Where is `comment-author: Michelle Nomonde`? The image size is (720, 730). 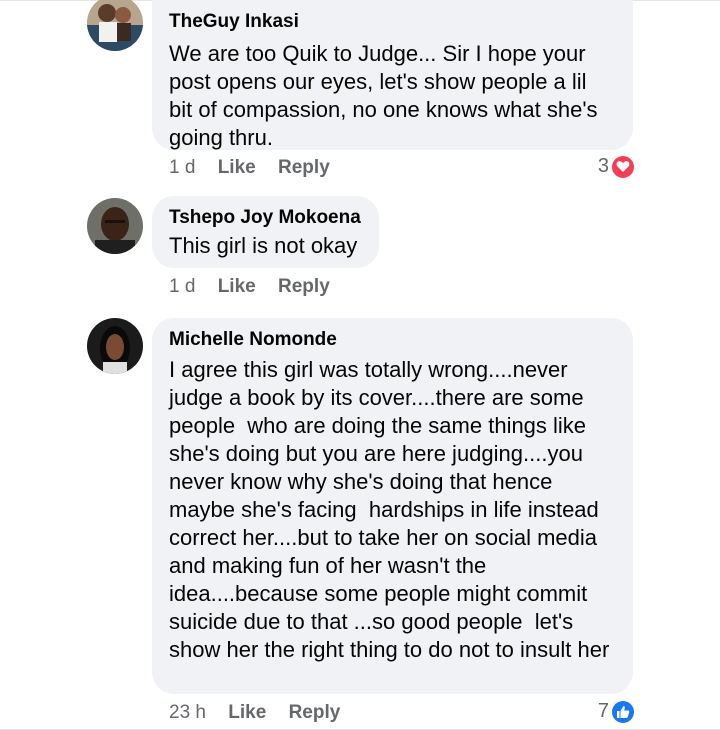
comment-author: Michelle Nomonde is located at coordinates (392, 340).